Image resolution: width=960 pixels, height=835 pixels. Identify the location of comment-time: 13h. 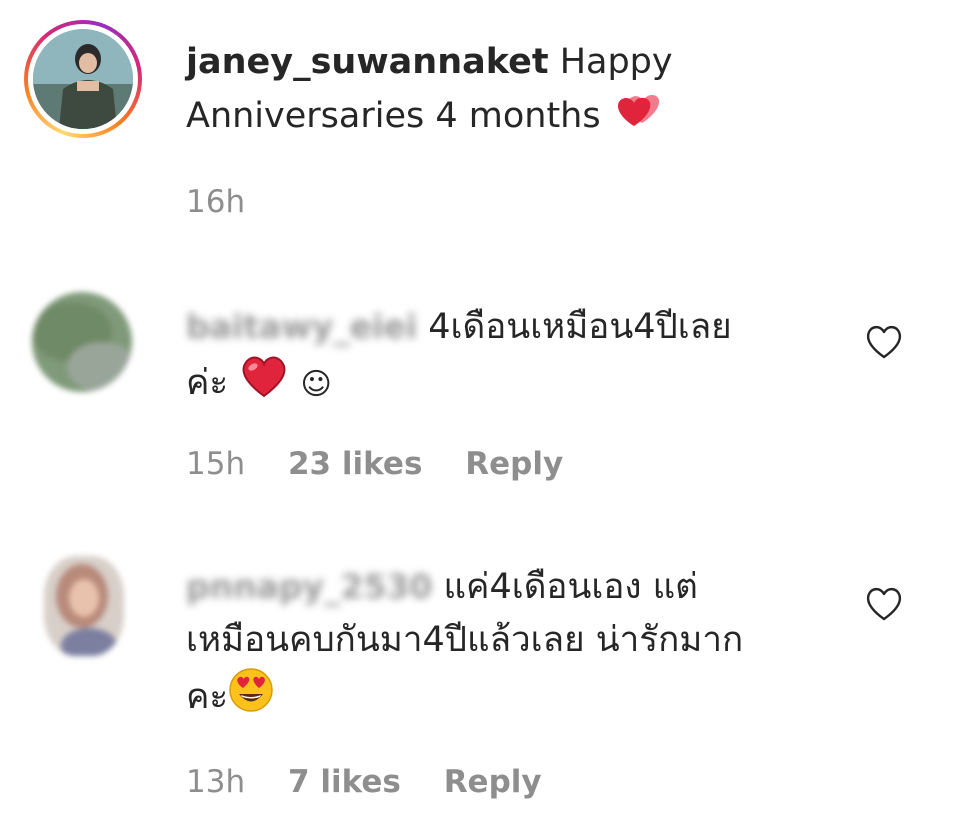
(216, 782).